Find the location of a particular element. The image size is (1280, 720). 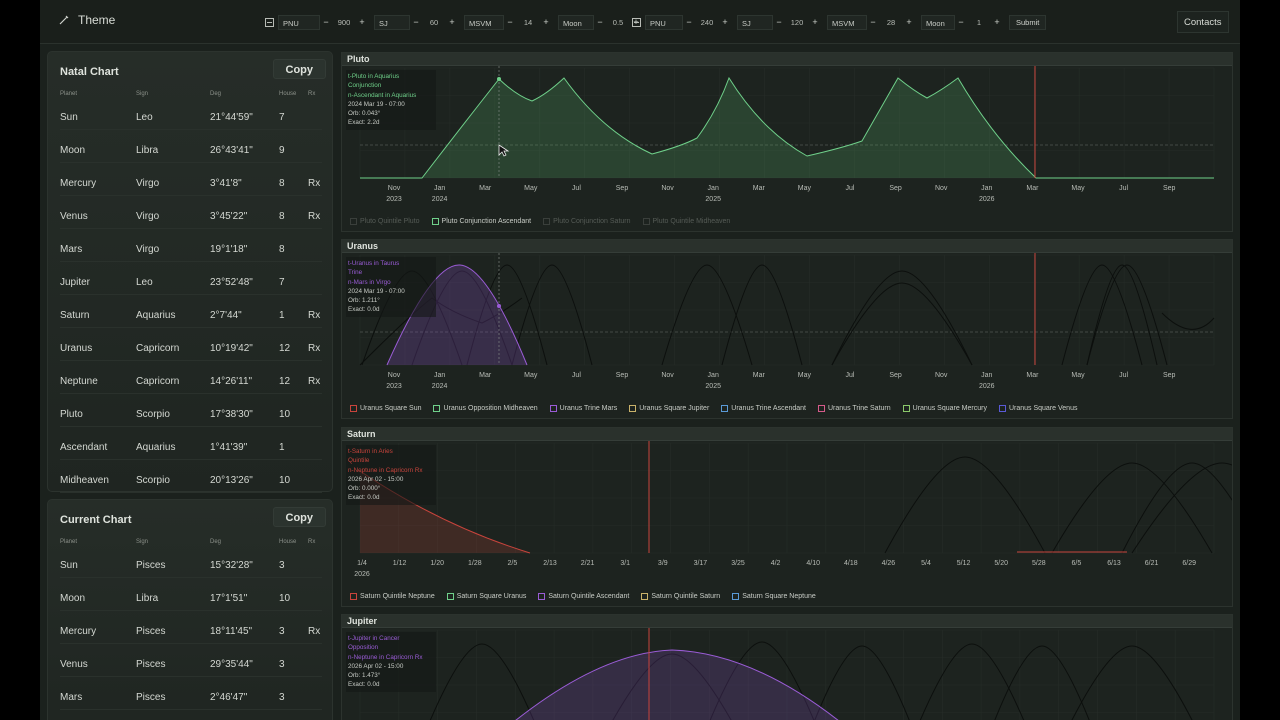

cell-house: 12 is located at coordinates (285, 381).